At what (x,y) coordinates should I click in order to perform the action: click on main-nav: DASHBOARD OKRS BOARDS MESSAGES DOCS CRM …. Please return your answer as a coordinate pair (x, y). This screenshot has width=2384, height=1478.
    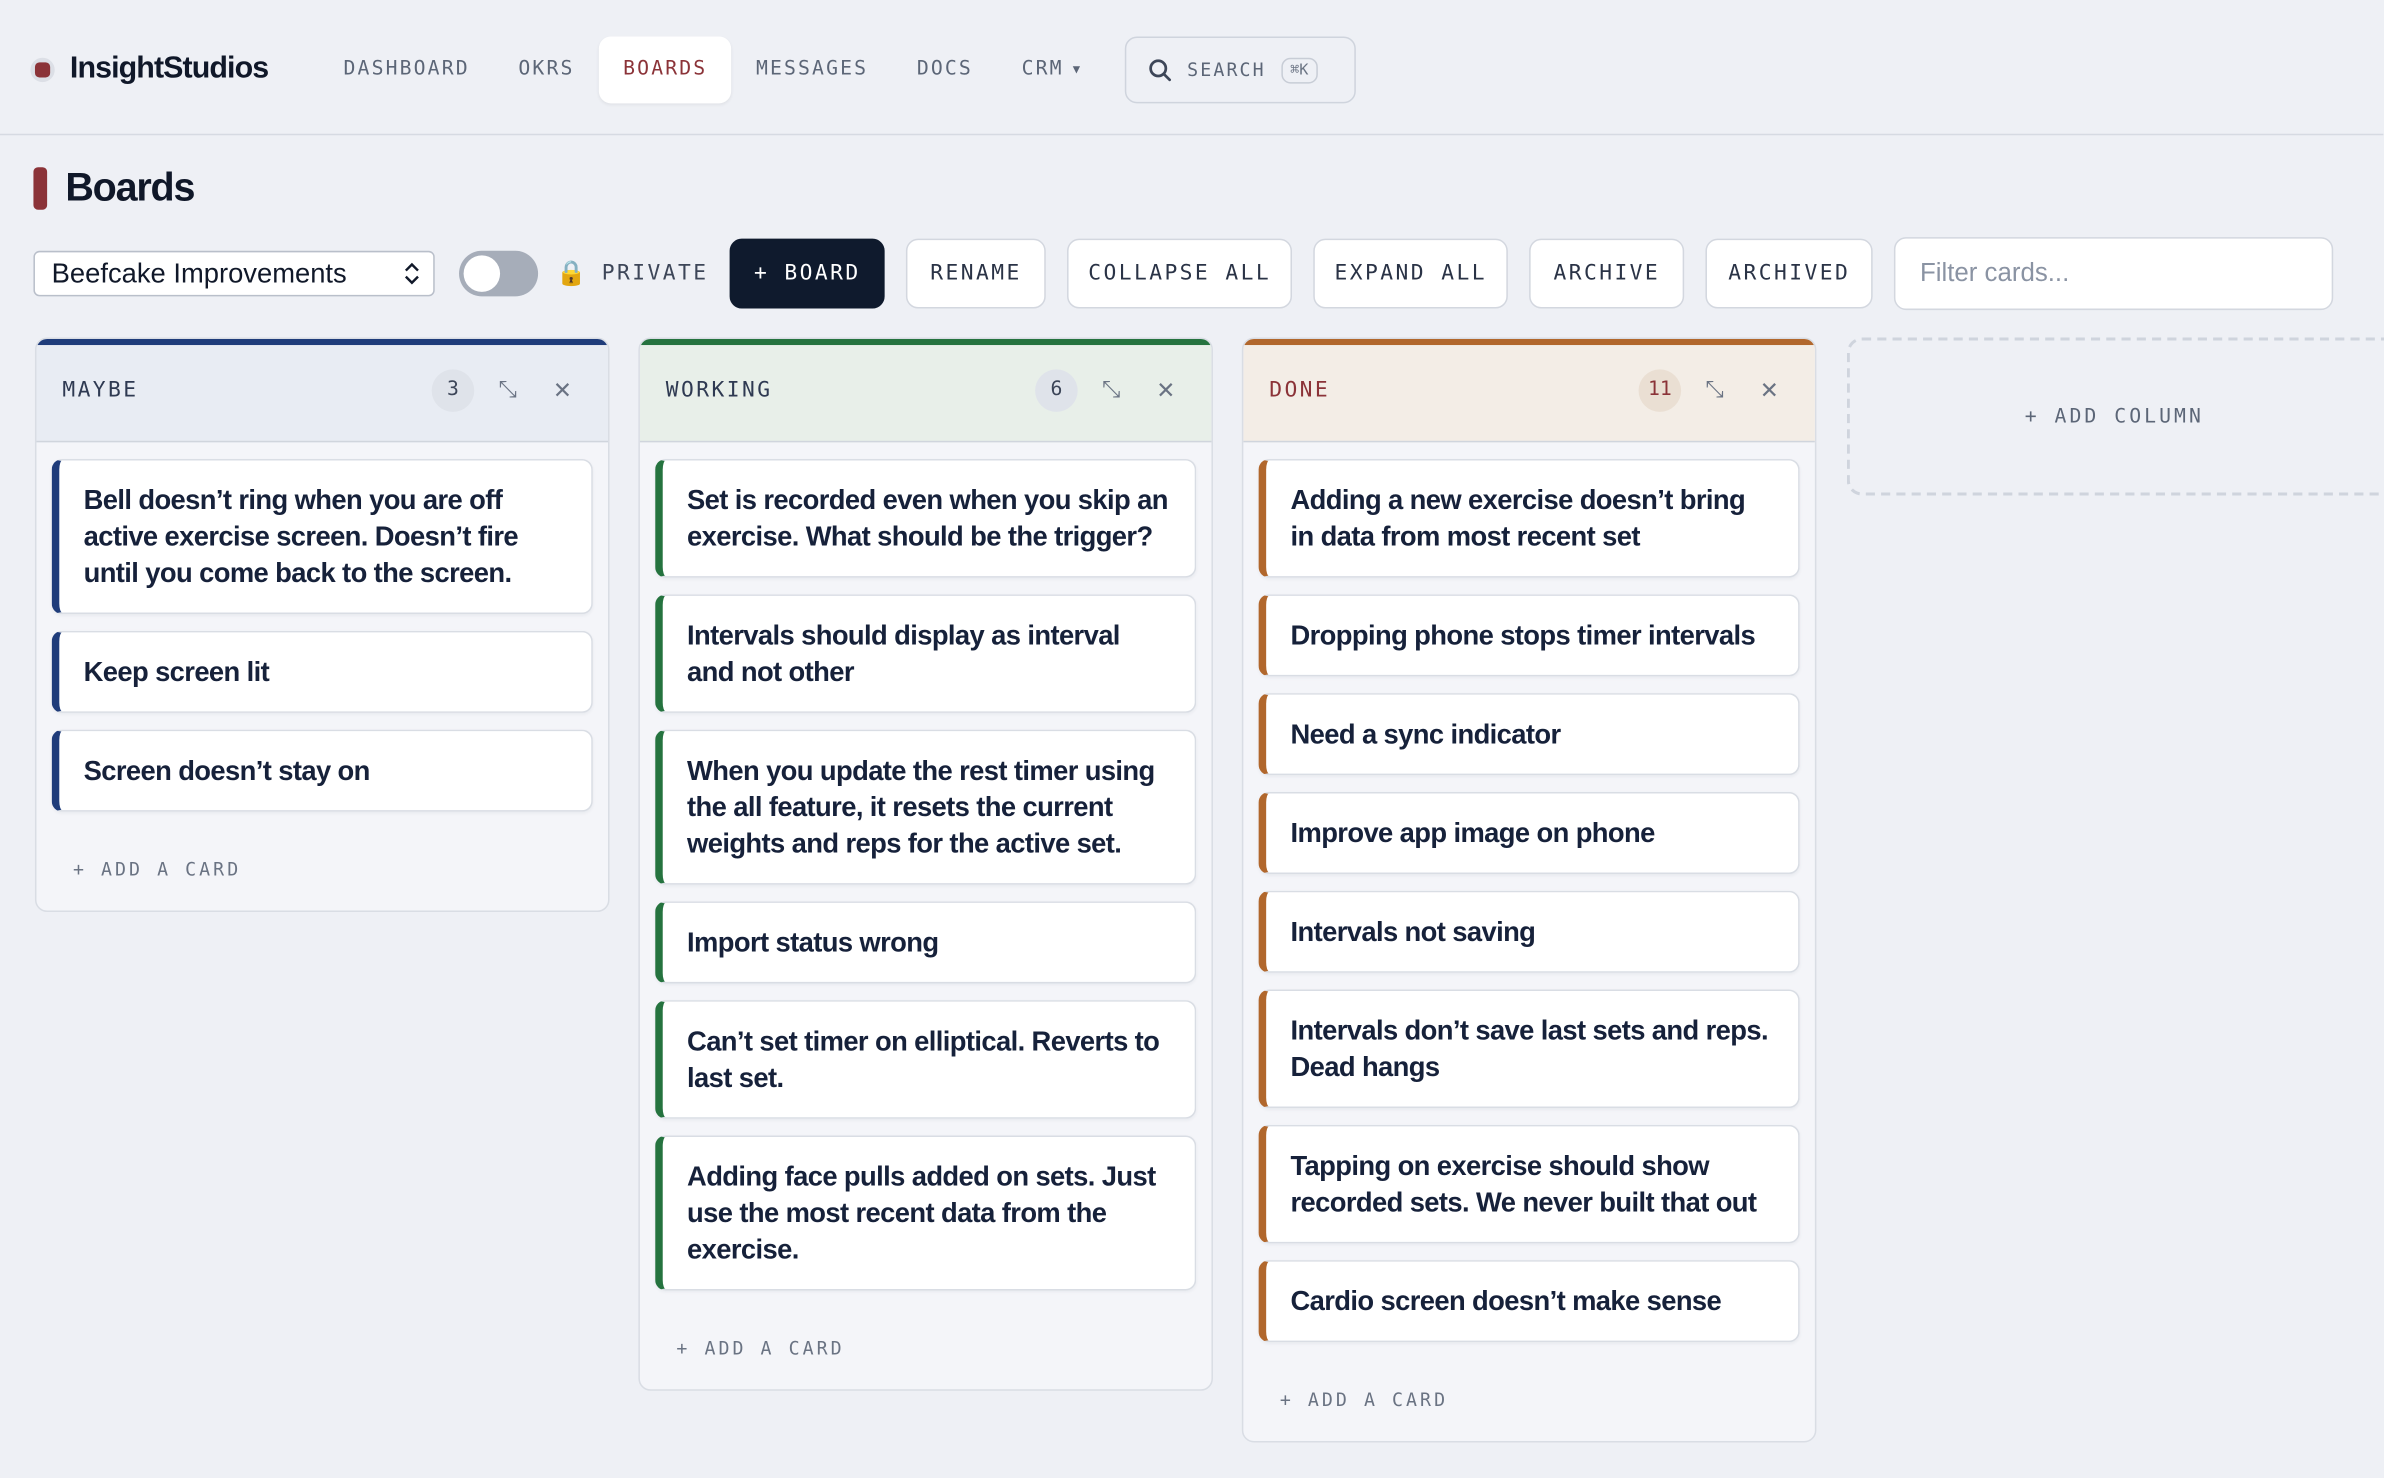
    Looking at the image, I should click on (837, 70).